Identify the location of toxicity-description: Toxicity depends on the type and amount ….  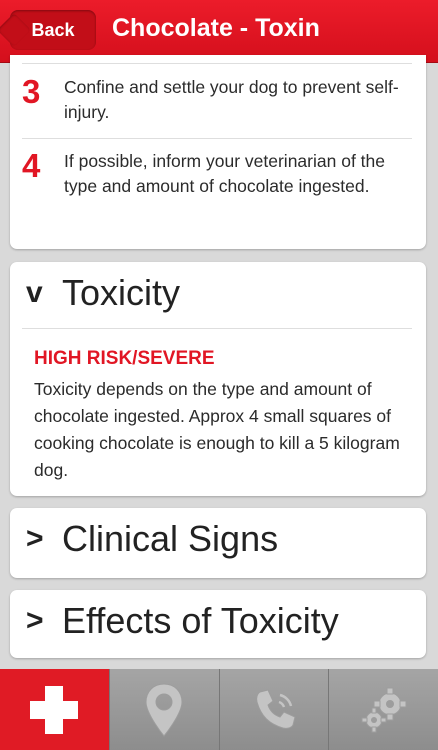
(217, 429).